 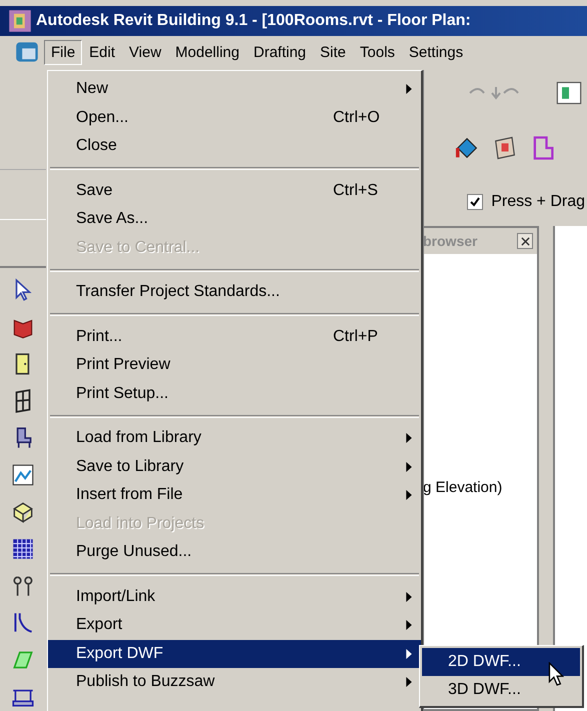 I want to click on document-icon, so click(x=27, y=52).